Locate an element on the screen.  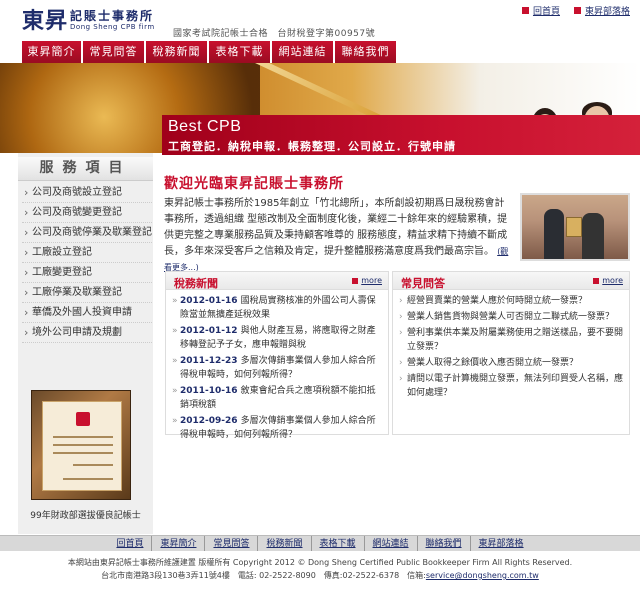
top-link-home: 回首頁 is located at coordinates (540, 10).